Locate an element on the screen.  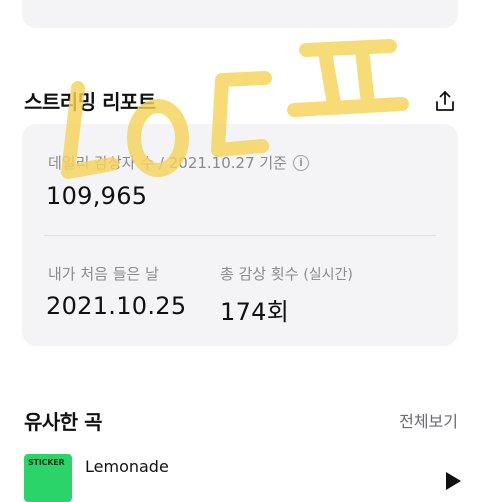
daily-listeners-value: 109,965 is located at coordinates (97, 196).